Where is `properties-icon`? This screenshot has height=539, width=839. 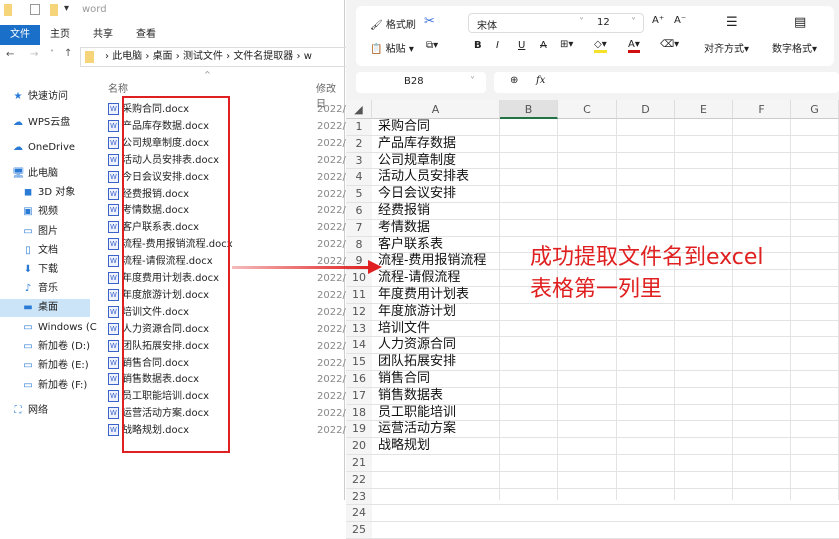
properties-icon is located at coordinates (35, 9).